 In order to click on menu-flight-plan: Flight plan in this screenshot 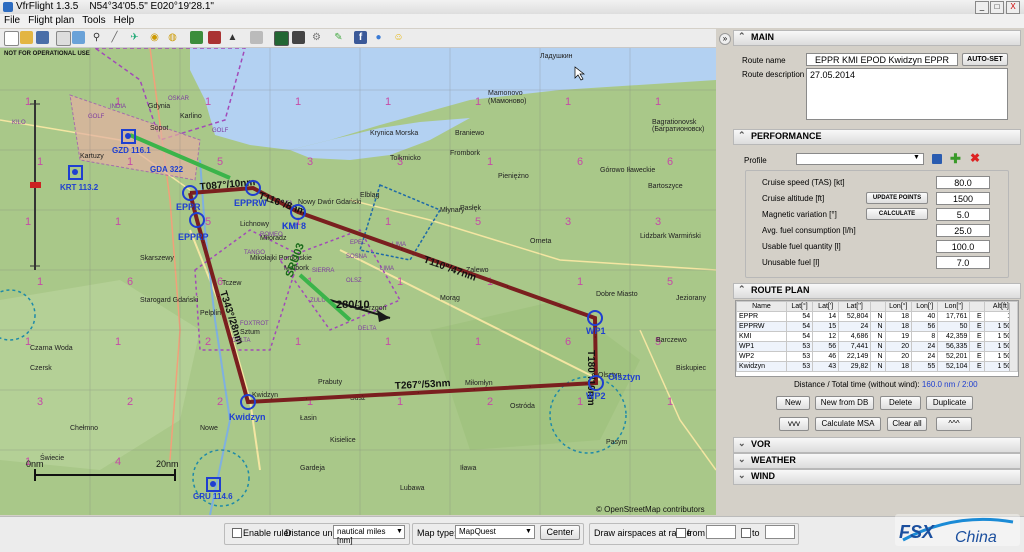, I will do `click(51, 20)`.